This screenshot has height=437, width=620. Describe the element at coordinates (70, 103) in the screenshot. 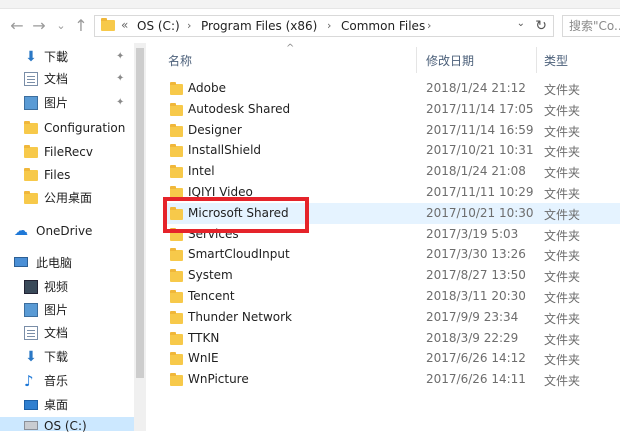

I see `nav-item-pictures-quick: 图片 ✦` at that location.